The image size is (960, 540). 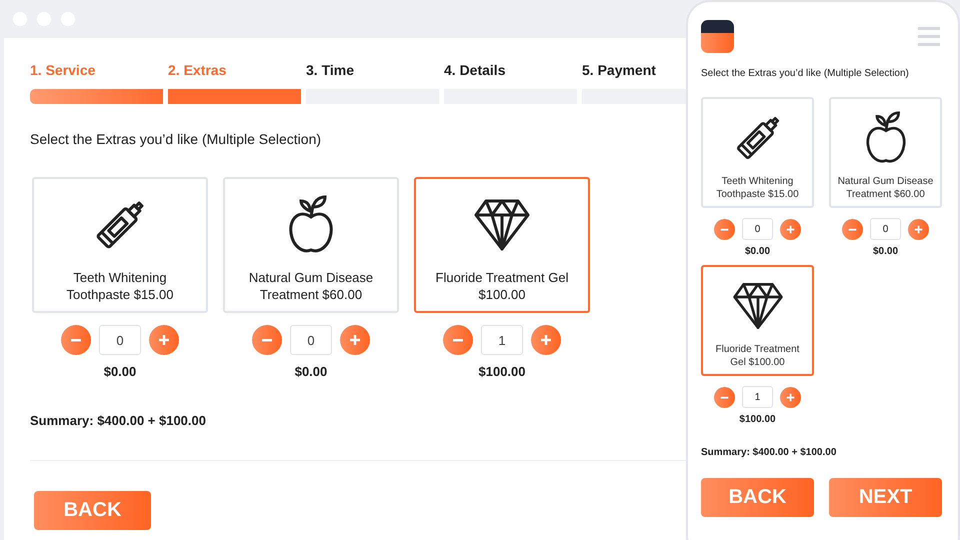 I want to click on step-label: 5. Payment, so click(x=619, y=70).